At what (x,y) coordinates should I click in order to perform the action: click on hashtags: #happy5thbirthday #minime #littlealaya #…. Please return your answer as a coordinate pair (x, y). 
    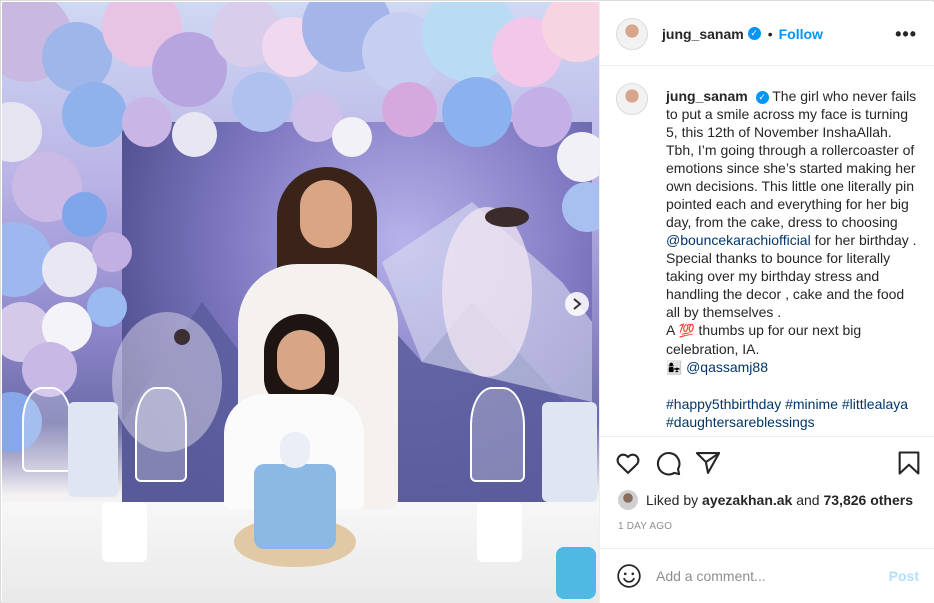
    Looking at the image, I should click on (792, 413).